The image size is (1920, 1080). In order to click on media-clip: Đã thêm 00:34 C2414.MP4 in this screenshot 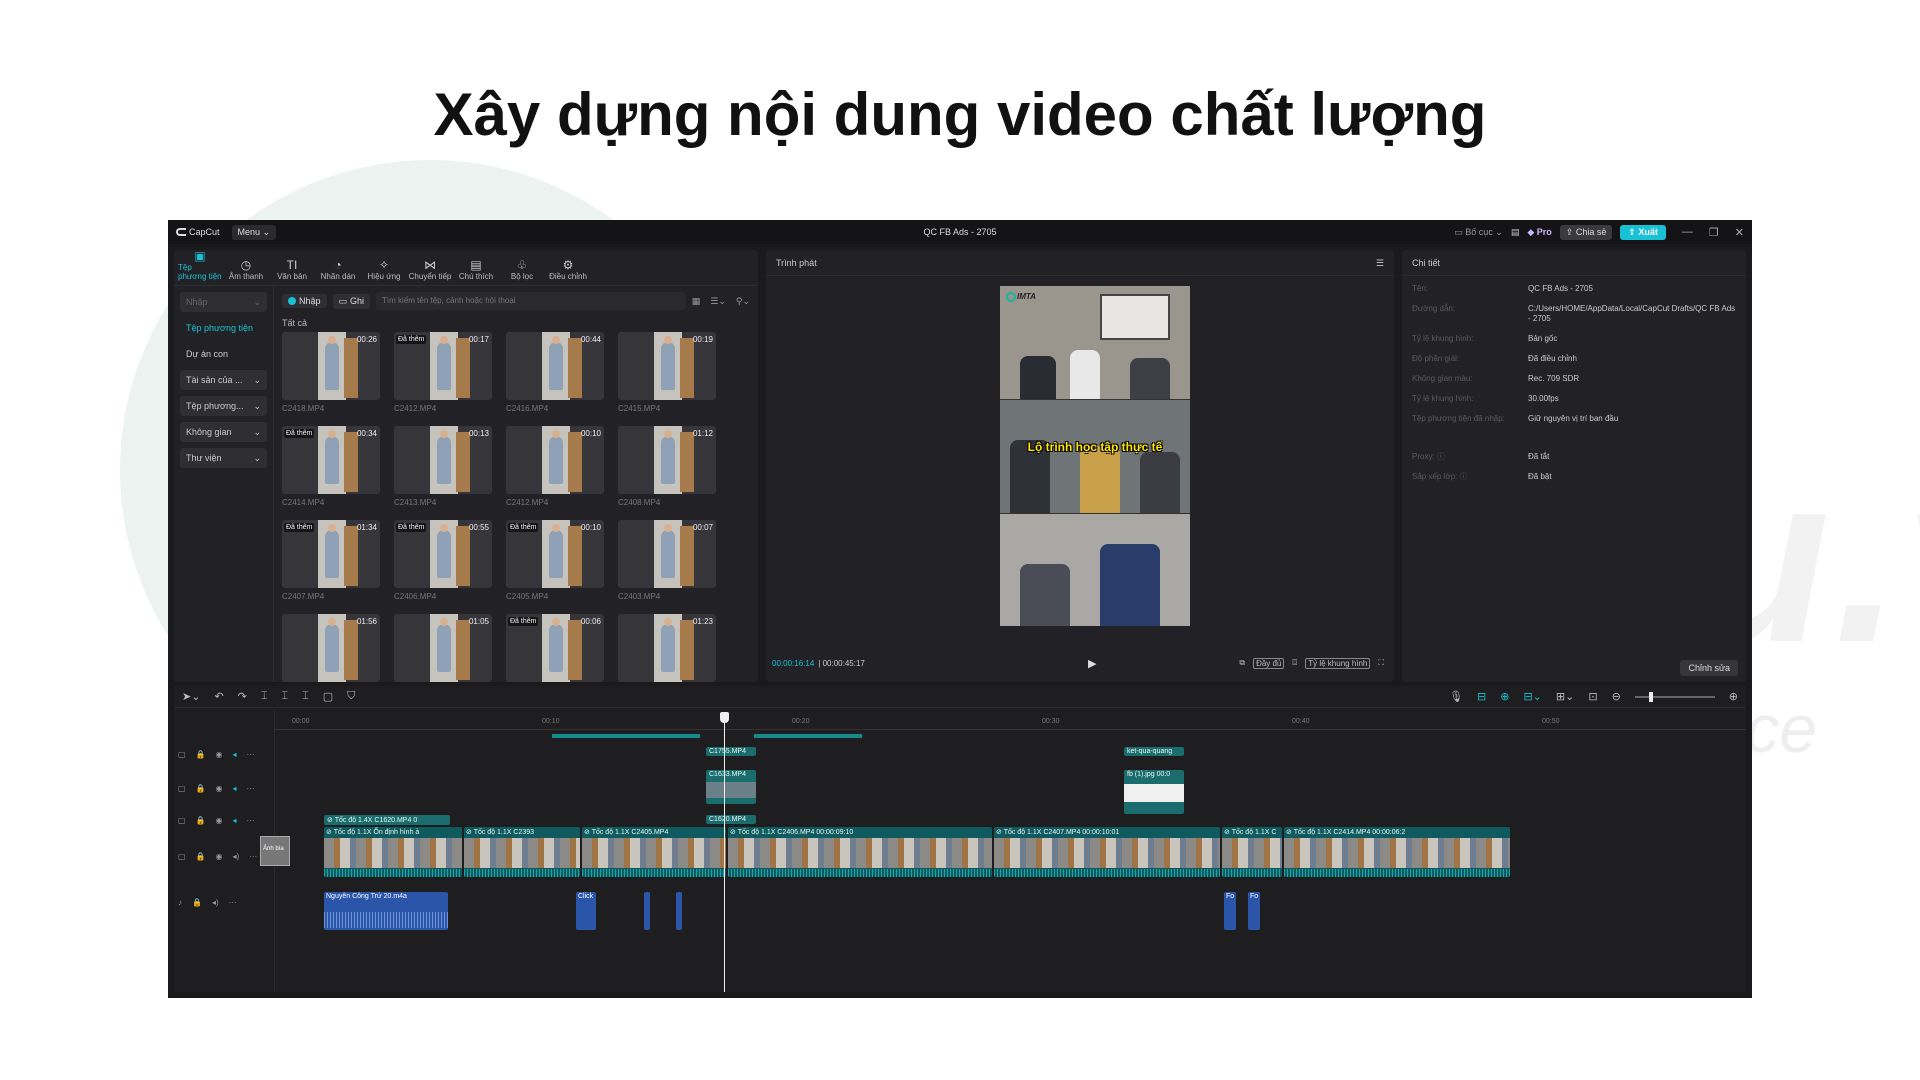, I will do `click(331, 473)`.